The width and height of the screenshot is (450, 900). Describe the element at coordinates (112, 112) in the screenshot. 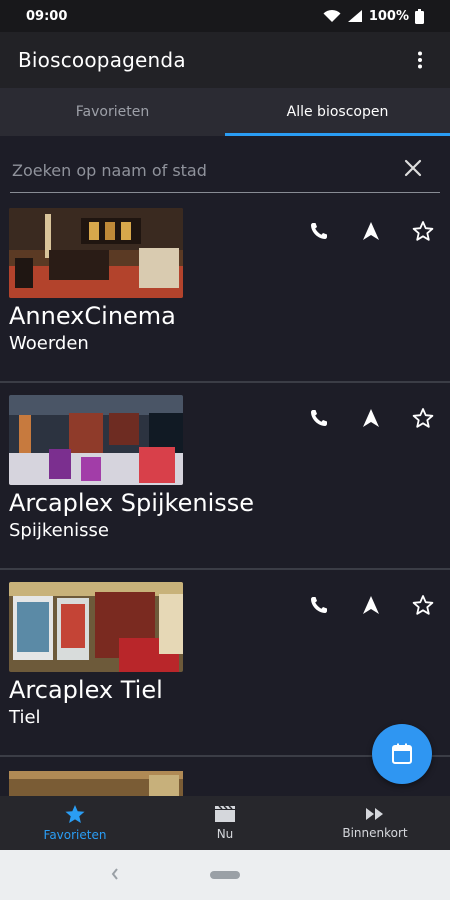

I see `tab-favorieten: Favorieten` at that location.